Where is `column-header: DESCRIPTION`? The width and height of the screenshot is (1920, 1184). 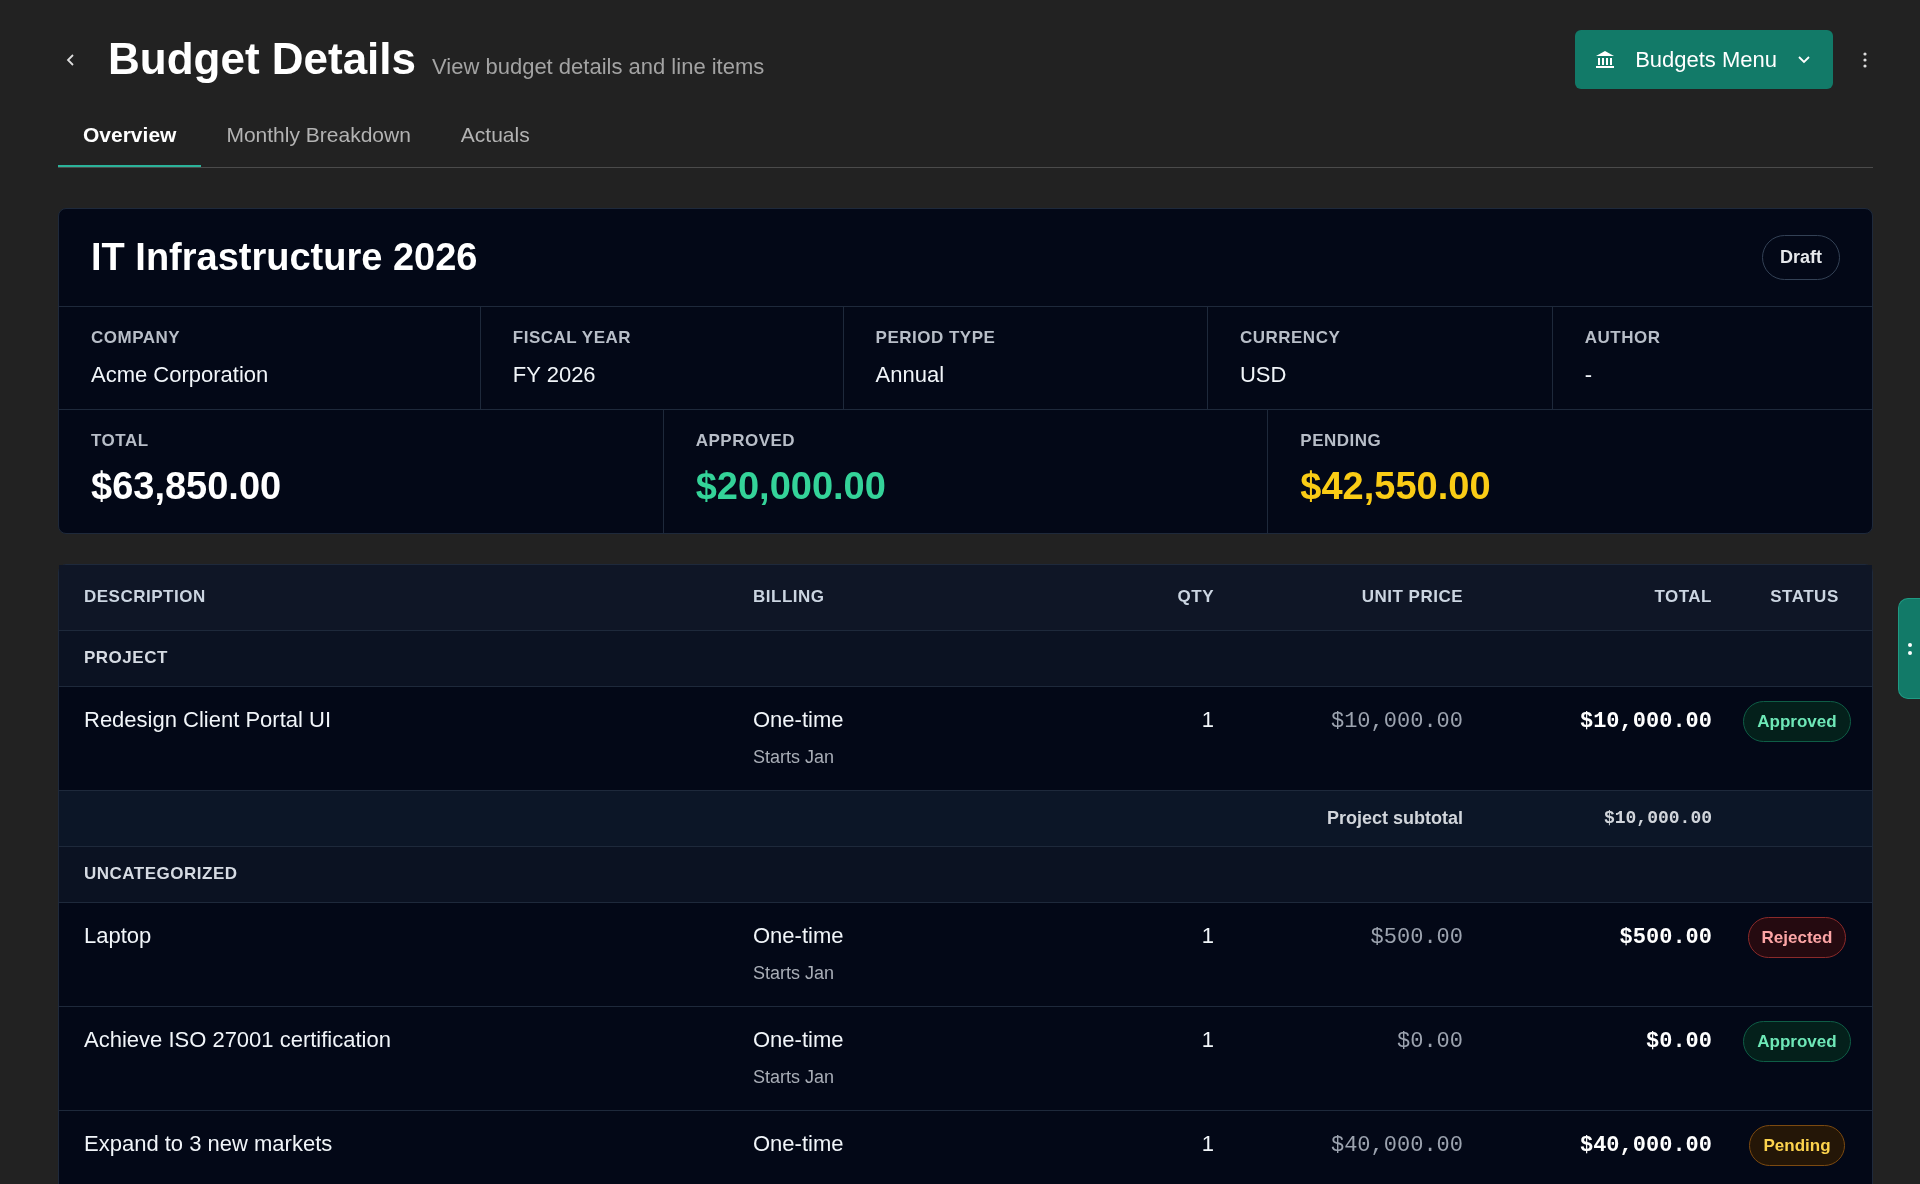
column-header: DESCRIPTION is located at coordinates (145, 597).